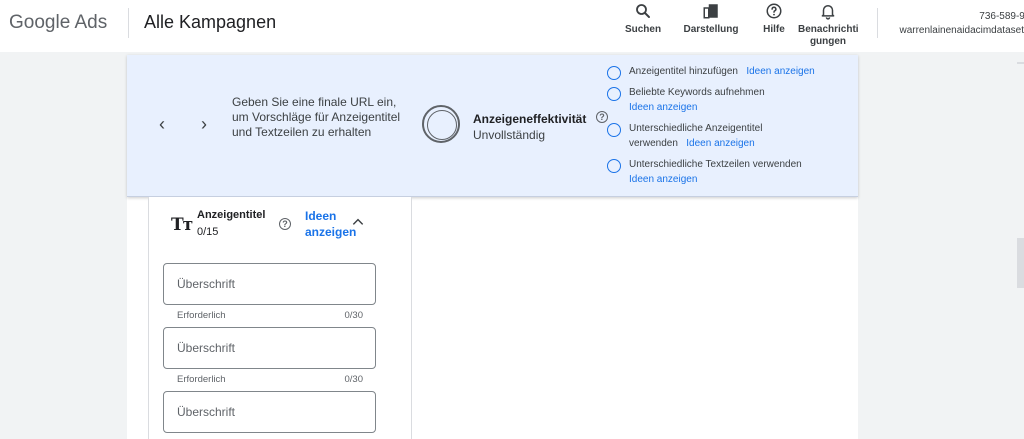 This screenshot has height=439, width=1024. I want to click on appearance-icon, so click(710, 11).